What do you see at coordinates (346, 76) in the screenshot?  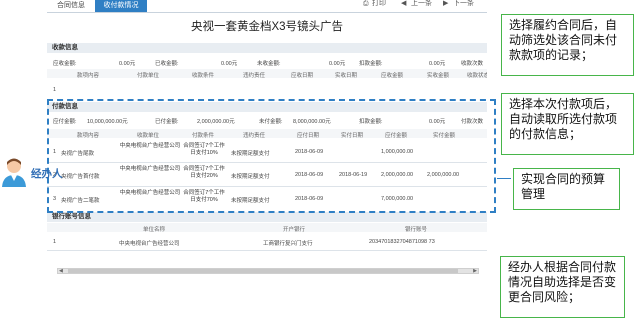 I see `column-header: 实收日期` at bounding box center [346, 76].